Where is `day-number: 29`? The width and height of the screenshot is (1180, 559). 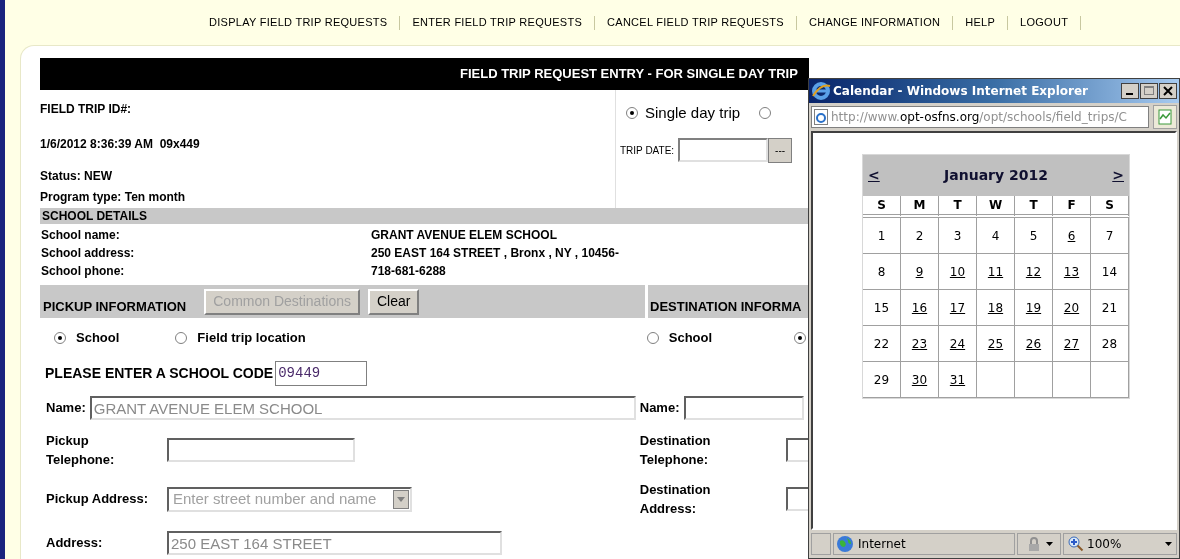 day-number: 29 is located at coordinates (881, 380).